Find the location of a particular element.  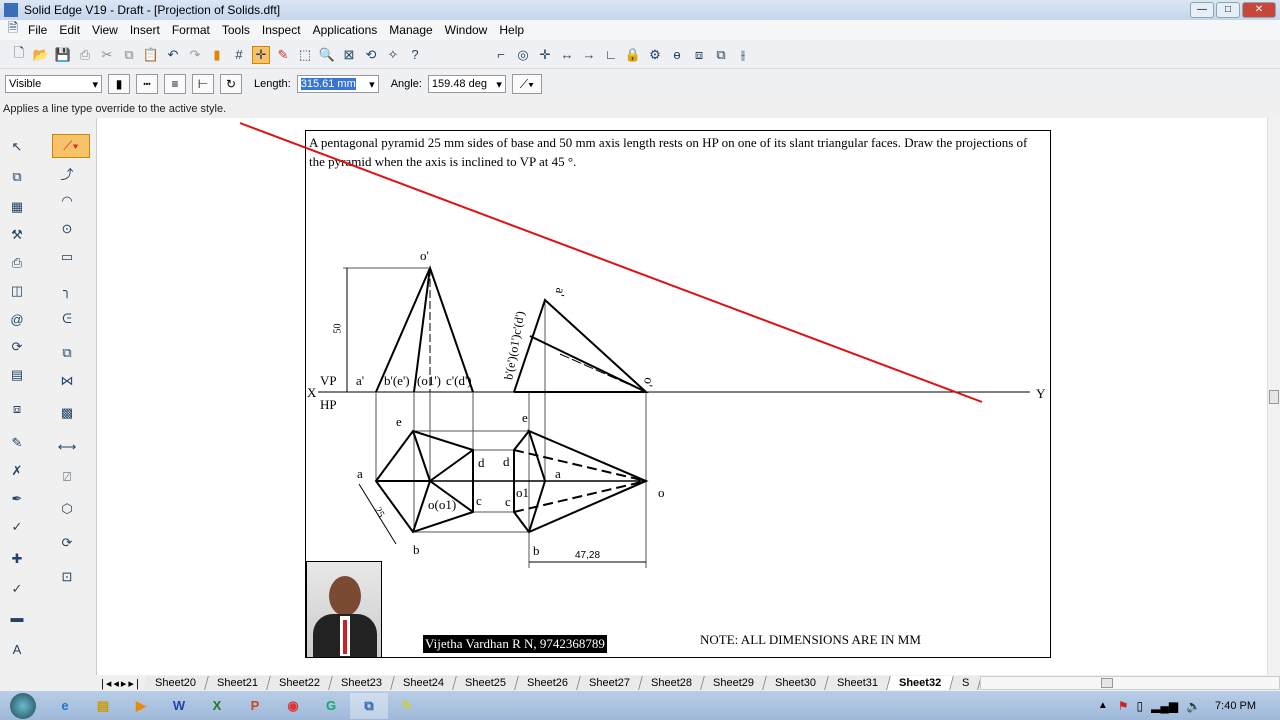

spiral-icon: @ is located at coordinates (17, 319).